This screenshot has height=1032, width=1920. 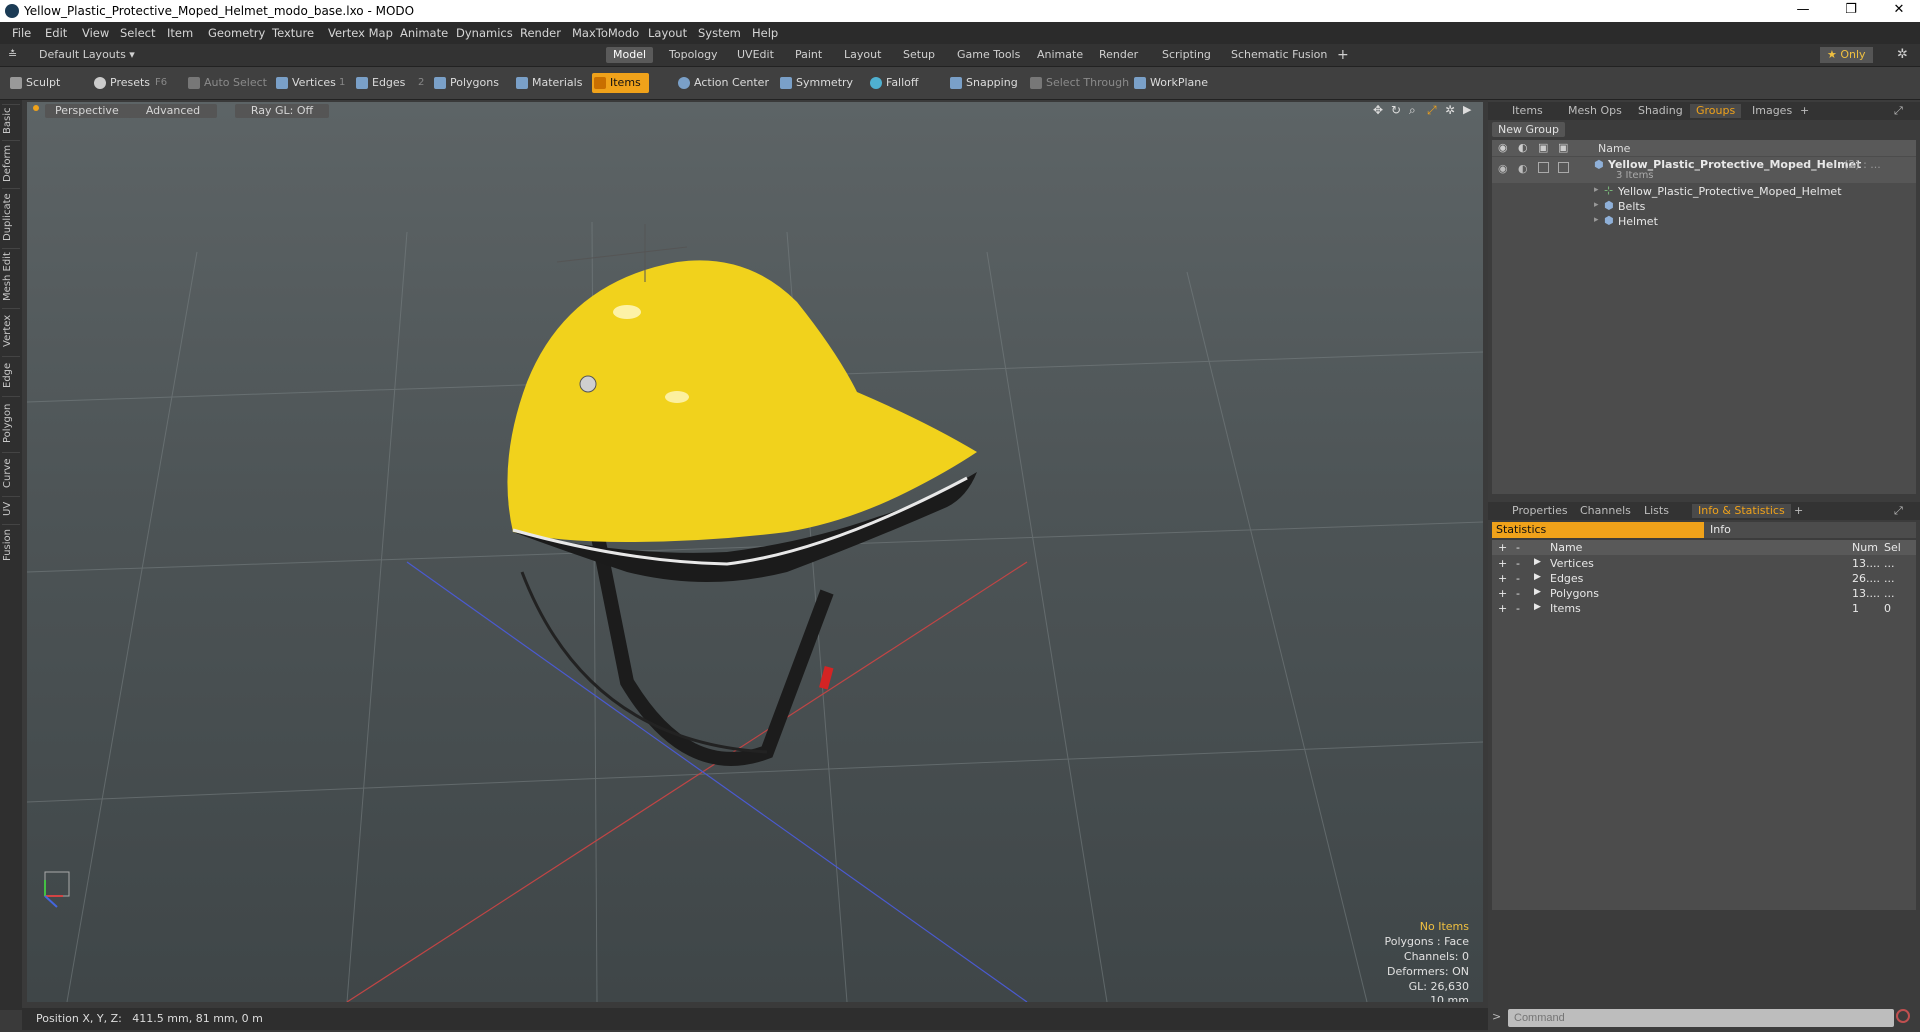 I want to click on list-item: ▸ ⬢ Belts, so click(x=1754, y=206).